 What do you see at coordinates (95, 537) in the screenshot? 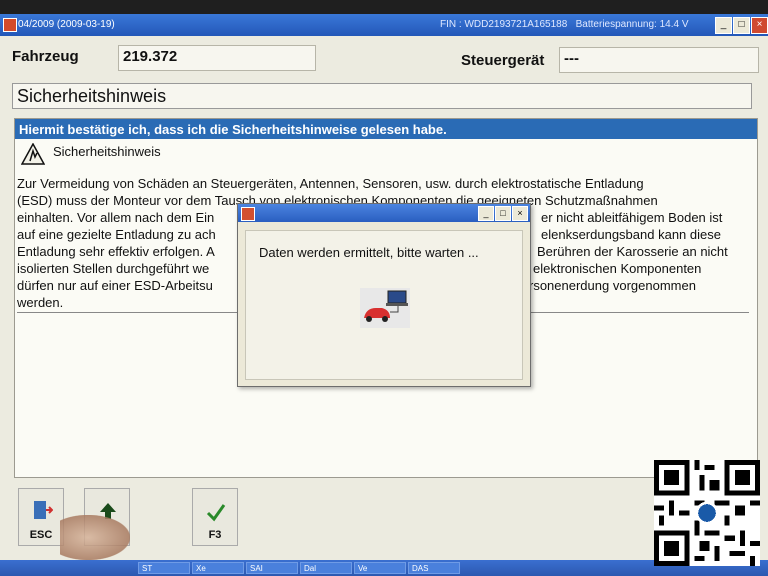
I see `finger-overlay` at bounding box center [95, 537].